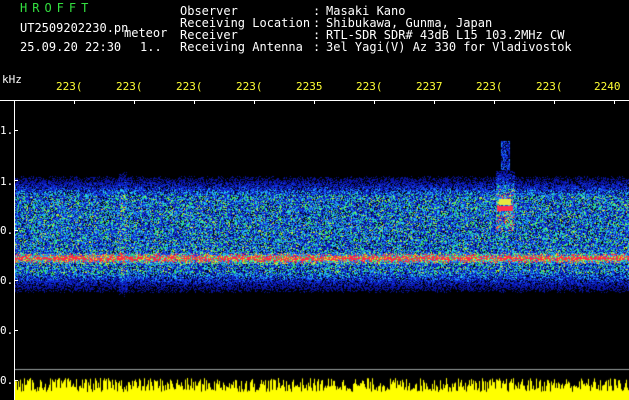  Describe the element at coordinates (241, 47) in the screenshot. I see `info-label-antenna: Receiving Antenna` at that location.